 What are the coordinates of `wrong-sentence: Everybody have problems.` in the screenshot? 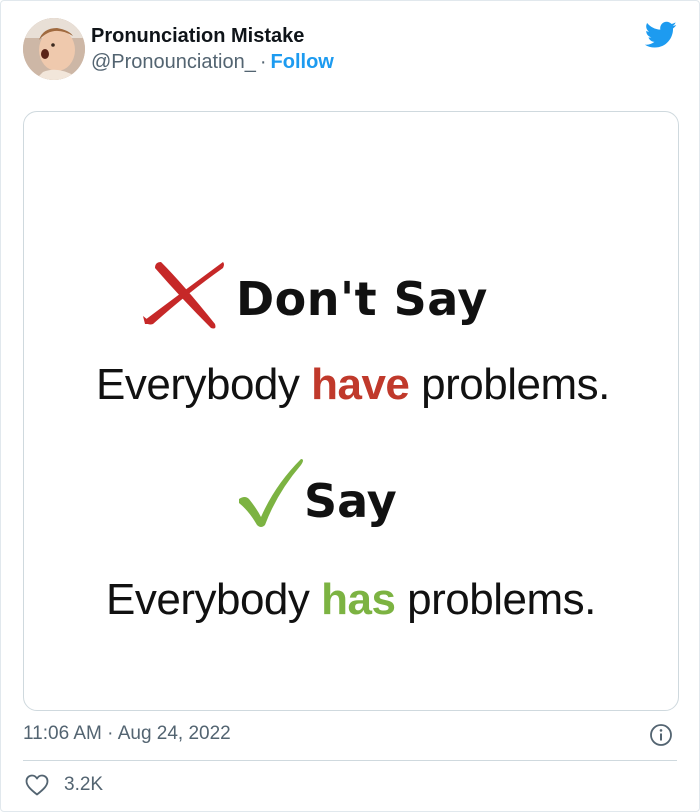 It's located at (353, 385).